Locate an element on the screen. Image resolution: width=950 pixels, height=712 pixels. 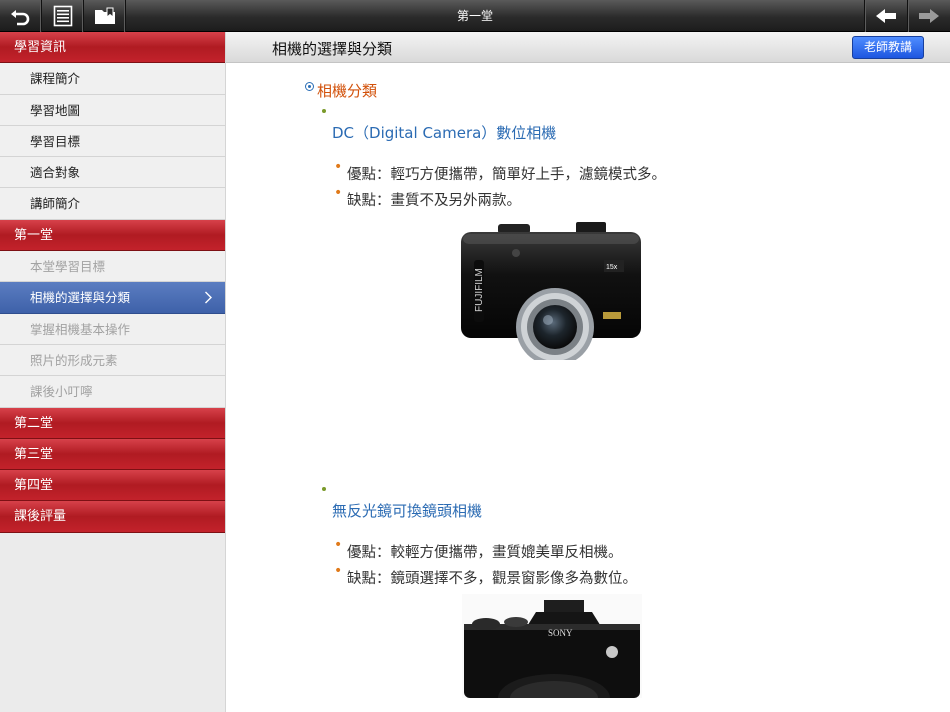
sidebar-item-lesson-goals: 本堂學習目標 is located at coordinates (112, 267).